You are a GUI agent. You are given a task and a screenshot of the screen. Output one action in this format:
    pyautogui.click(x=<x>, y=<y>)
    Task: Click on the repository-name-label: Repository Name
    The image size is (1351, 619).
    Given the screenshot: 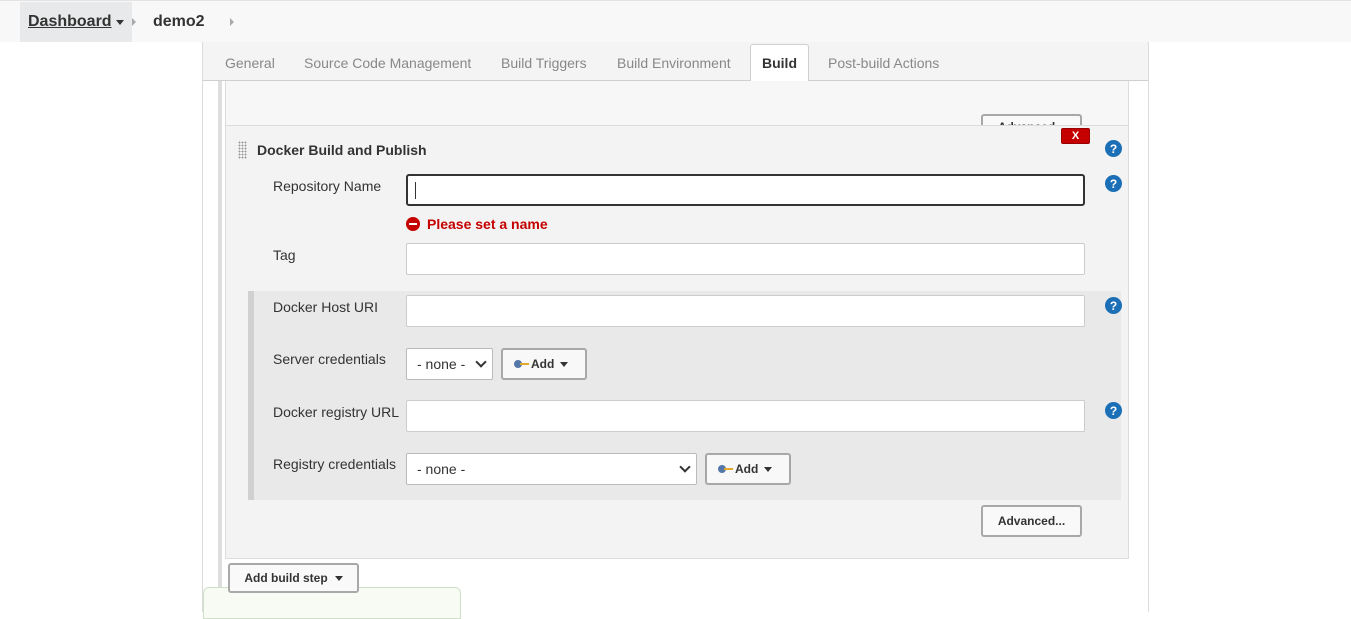 What is the action you would take?
    pyautogui.click(x=327, y=186)
    